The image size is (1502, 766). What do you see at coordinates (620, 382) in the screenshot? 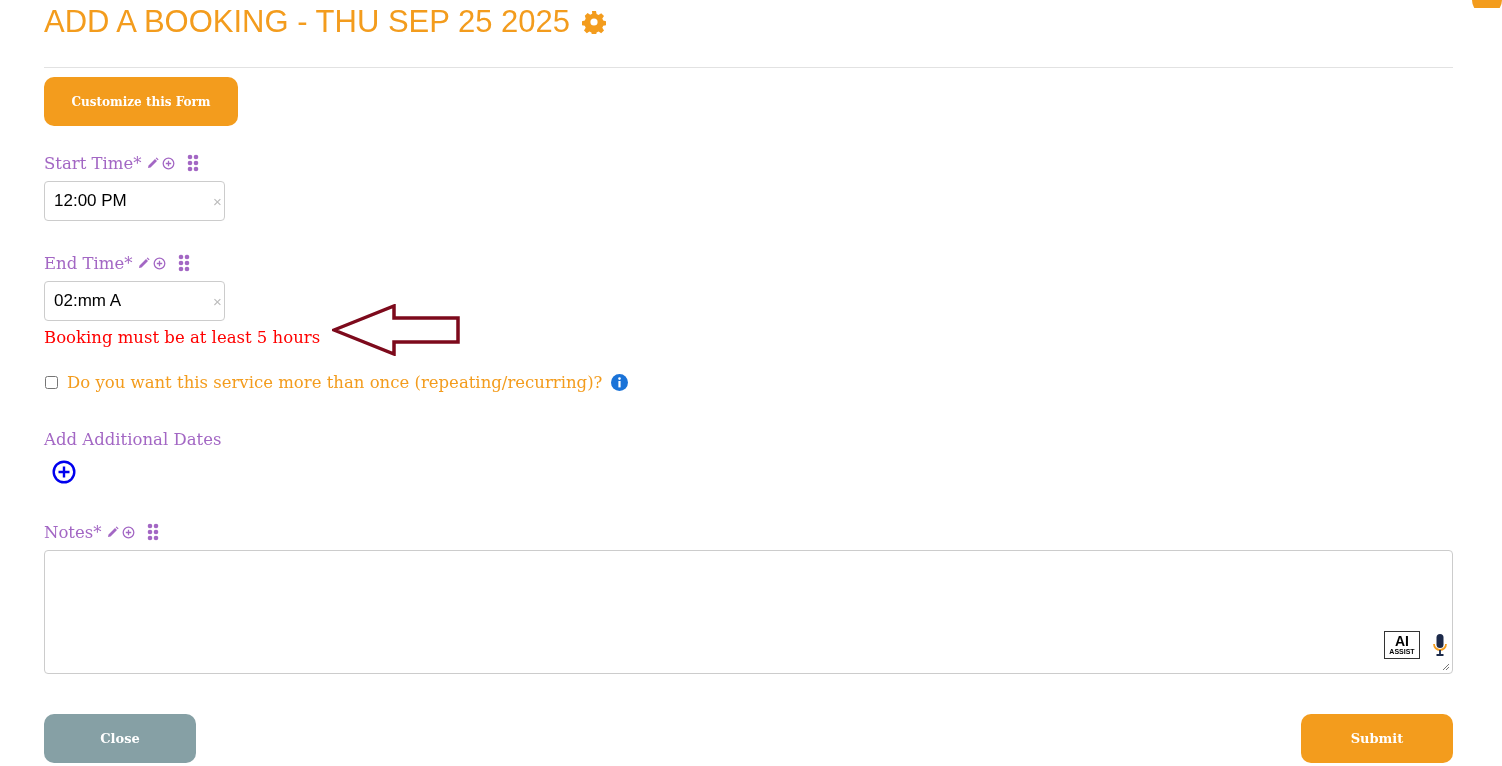
I see `info-icon` at bounding box center [620, 382].